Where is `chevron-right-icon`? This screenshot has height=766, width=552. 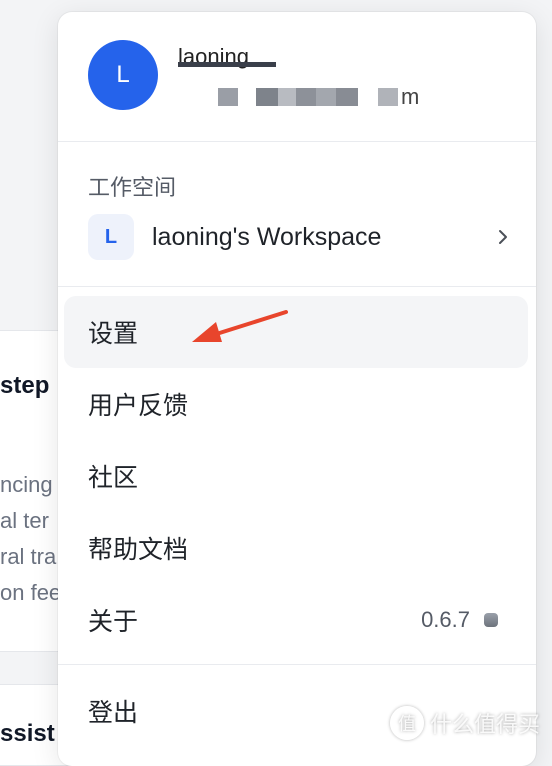 chevron-right-icon is located at coordinates (503, 237).